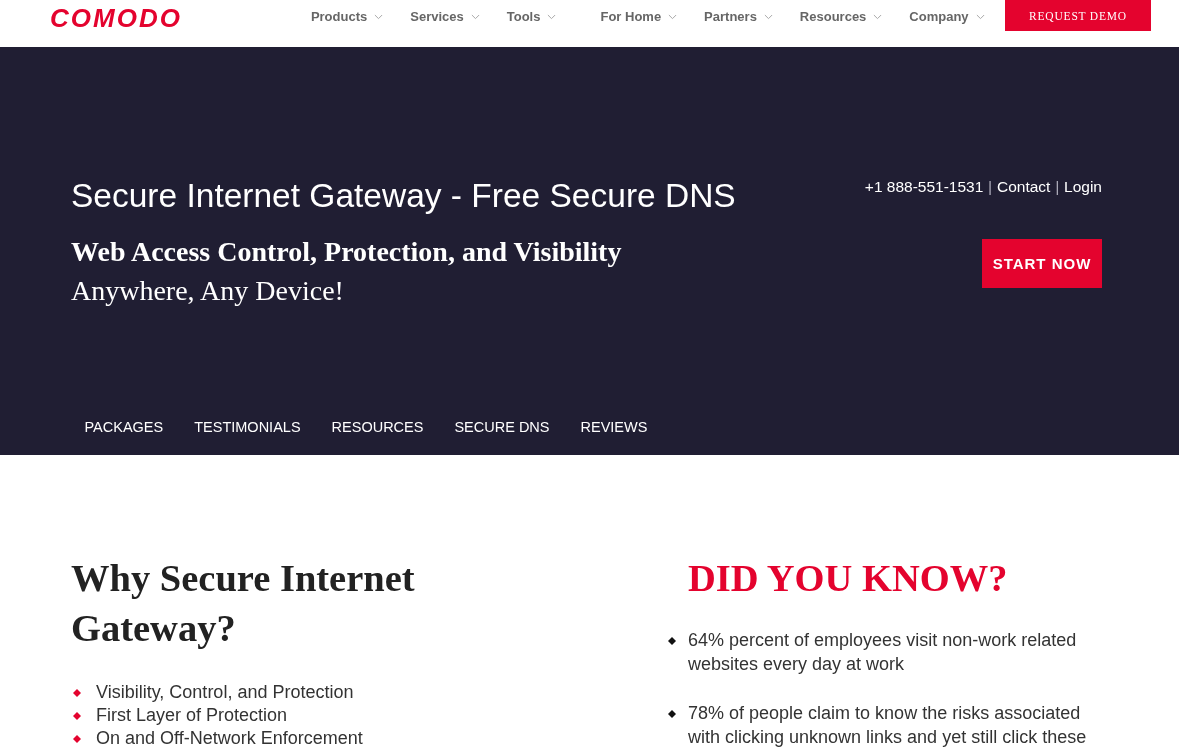 The width and height of the screenshot is (1179, 750). What do you see at coordinates (116, 18) in the screenshot?
I see `logo: COMODO` at bounding box center [116, 18].